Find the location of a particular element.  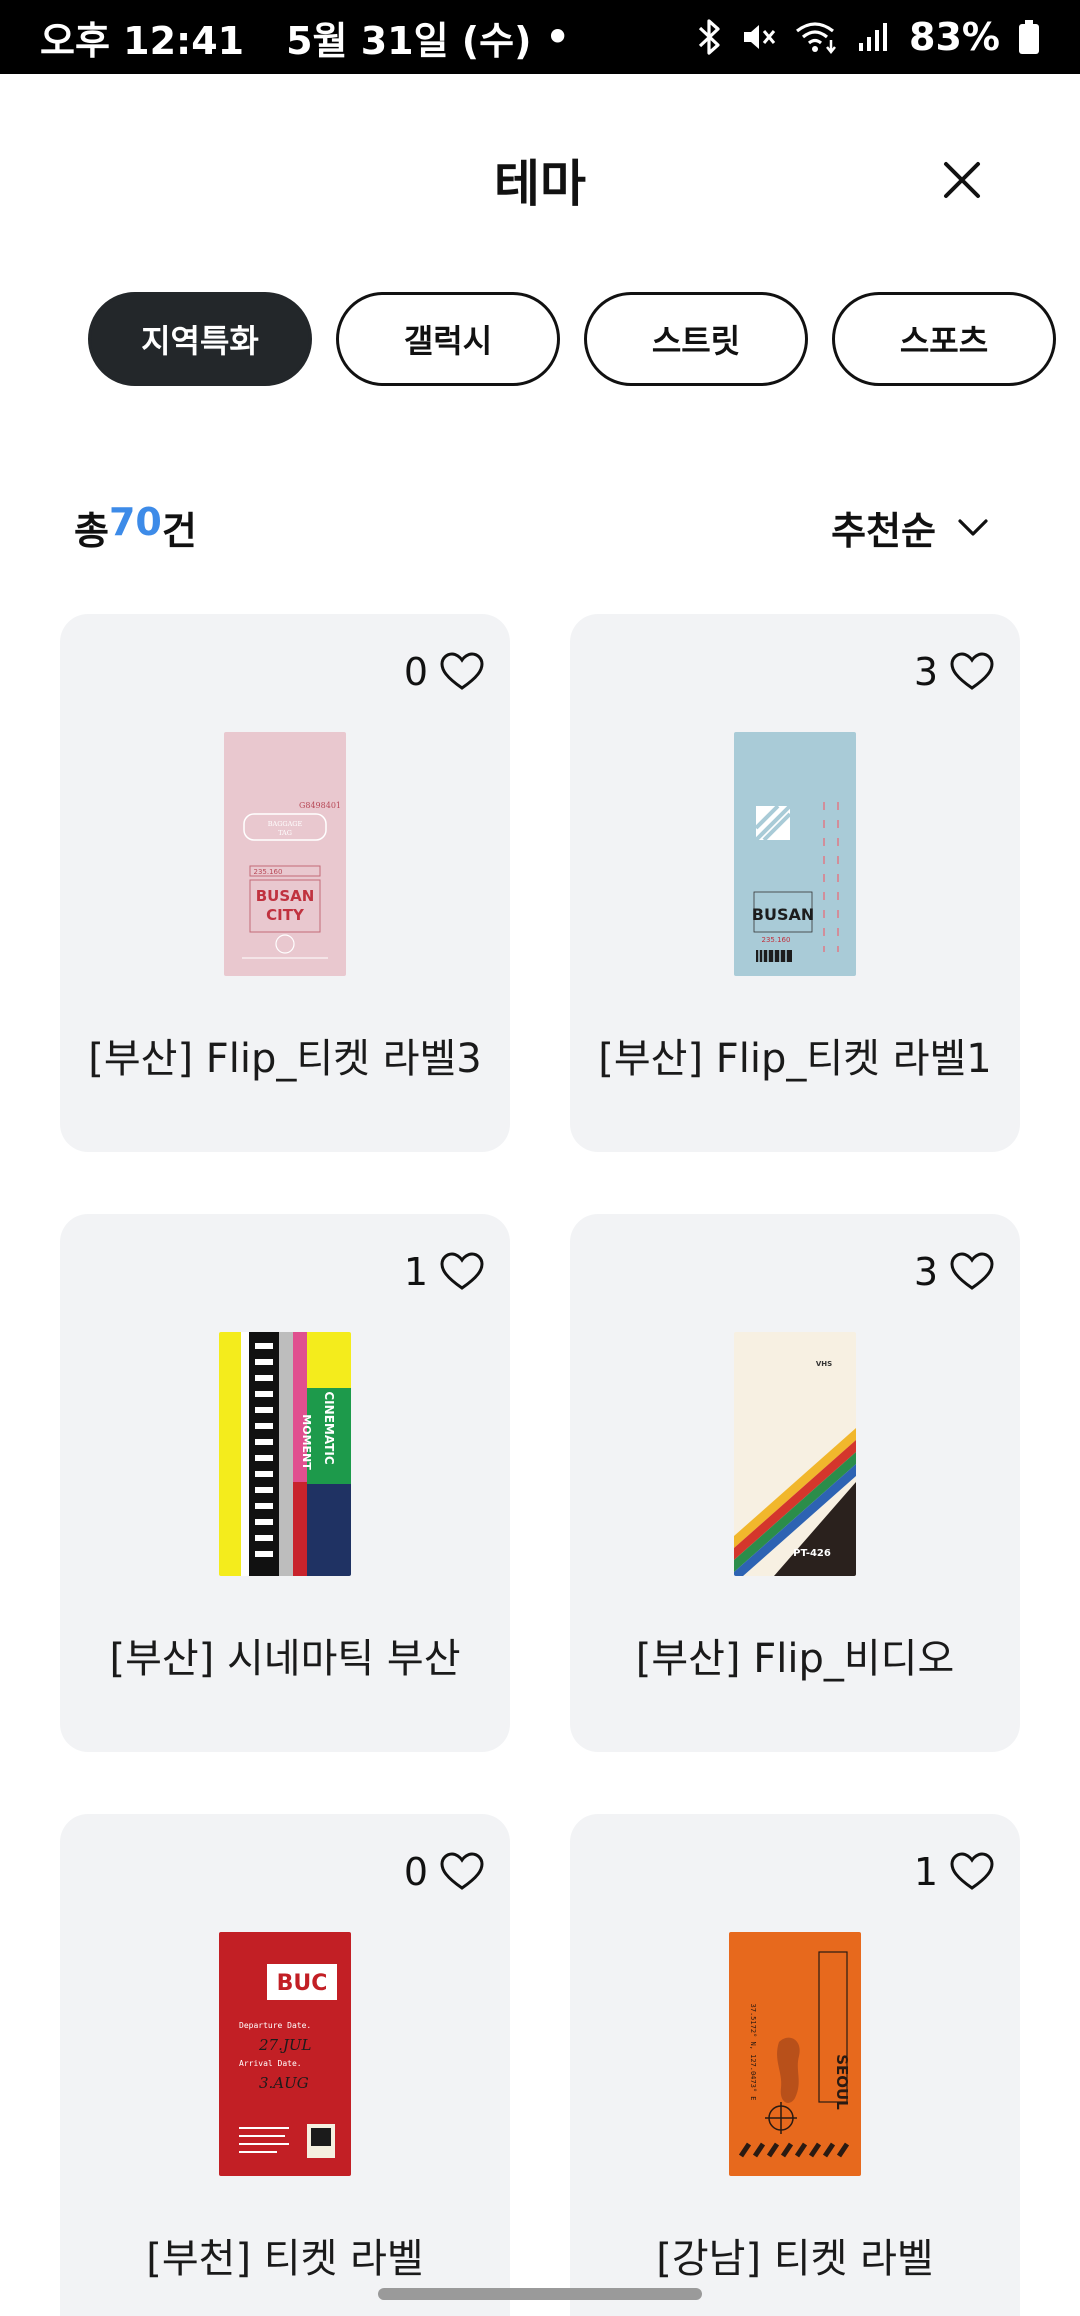

ticket-city-2: CITY is located at coordinates (285, 915).